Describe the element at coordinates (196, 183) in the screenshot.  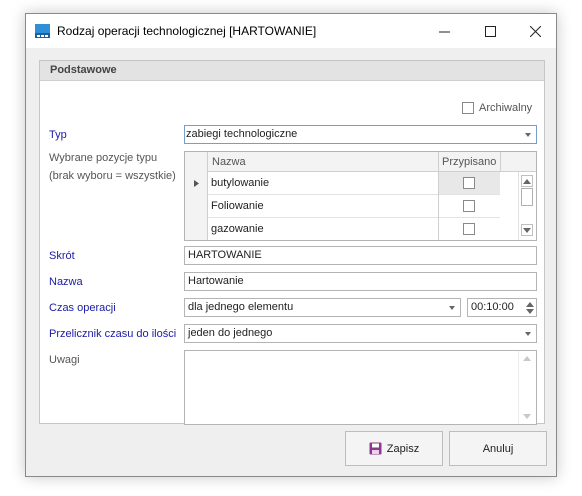
I see `row-selector-icon` at that location.